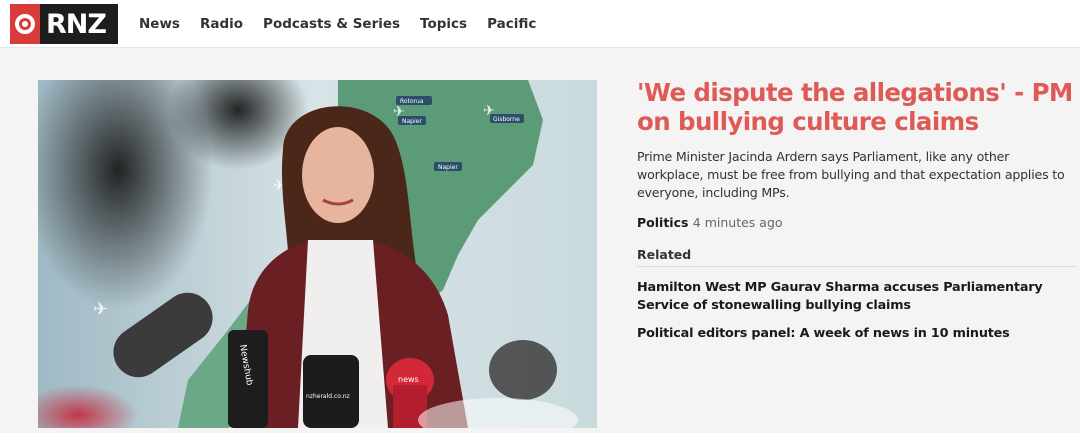  I want to click on timestamp: 4 minutes ago, so click(737, 222).